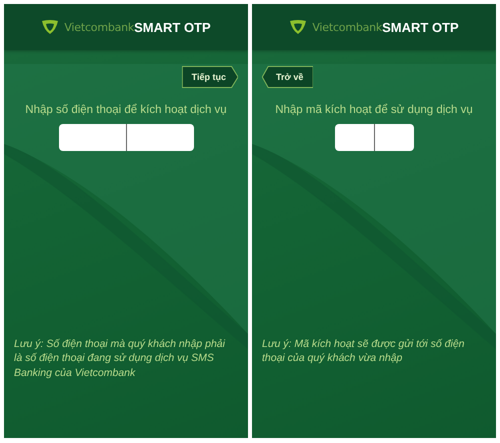  Describe the element at coordinates (210, 77) in the screenshot. I see `next-button: Tiếp tục` at that location.